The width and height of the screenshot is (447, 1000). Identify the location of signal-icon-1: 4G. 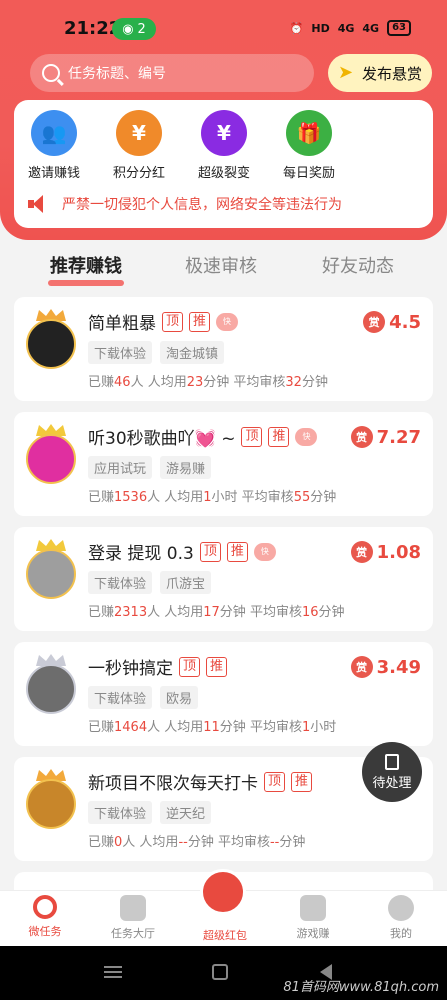
(346, 28).